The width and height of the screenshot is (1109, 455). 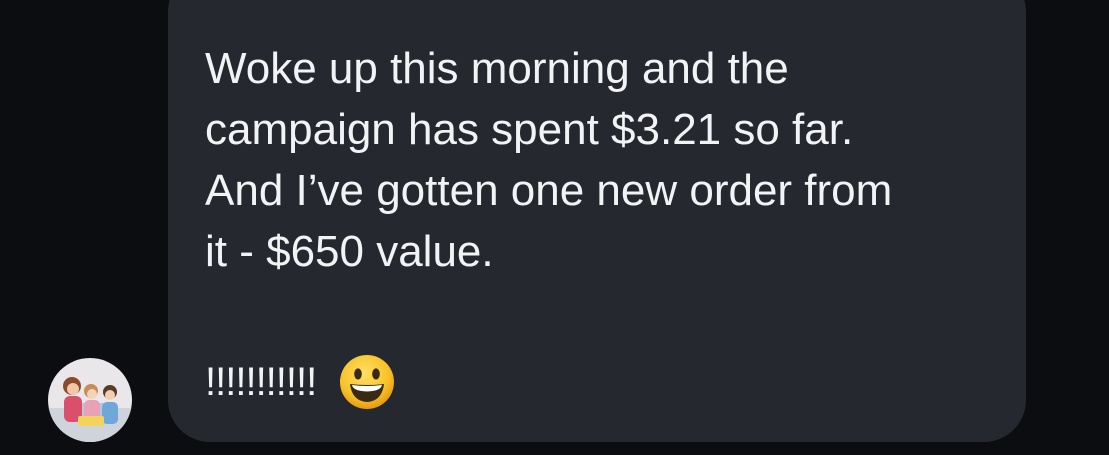 What do you see at coordinates (367, 382) in the screenshot?
I see `grinning-face-icon` at bounding box center [367, 382].